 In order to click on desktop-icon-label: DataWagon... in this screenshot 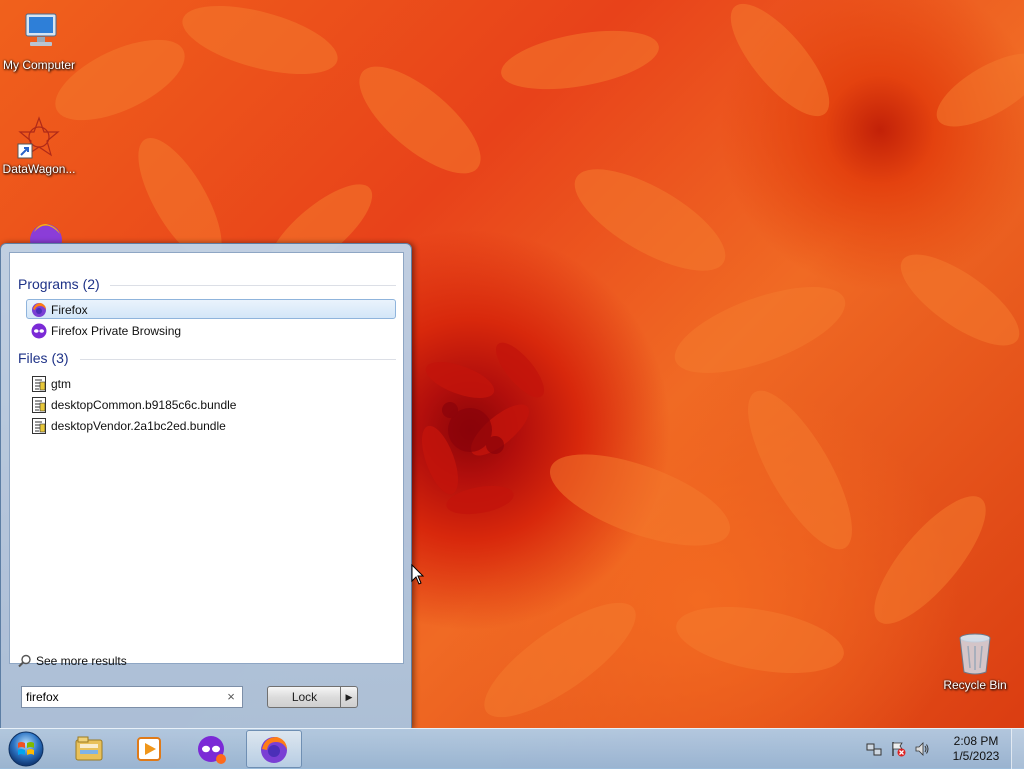, I will do `click(39, 169)`.